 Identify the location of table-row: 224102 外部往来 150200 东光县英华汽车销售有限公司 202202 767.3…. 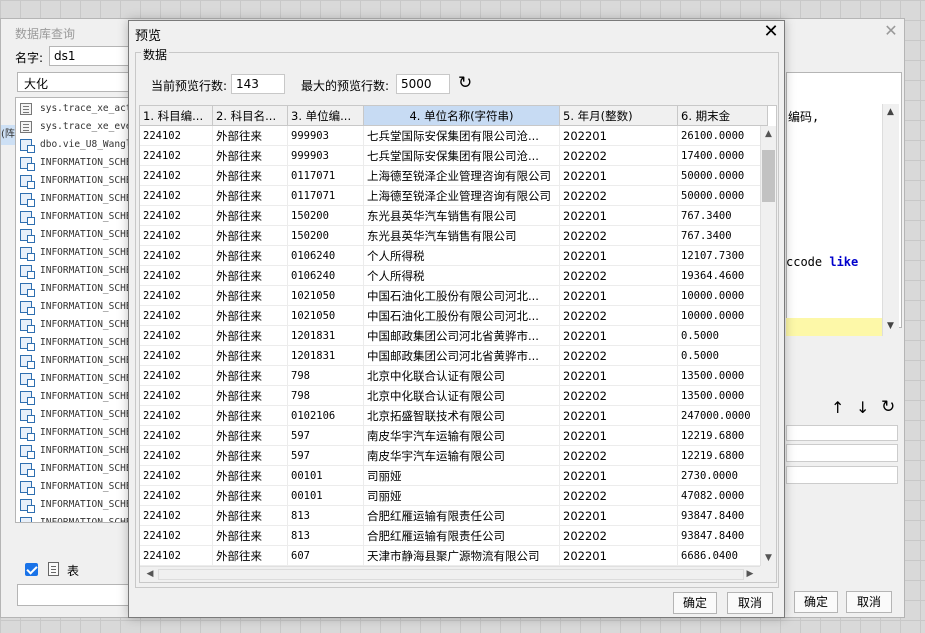
(458, 236).